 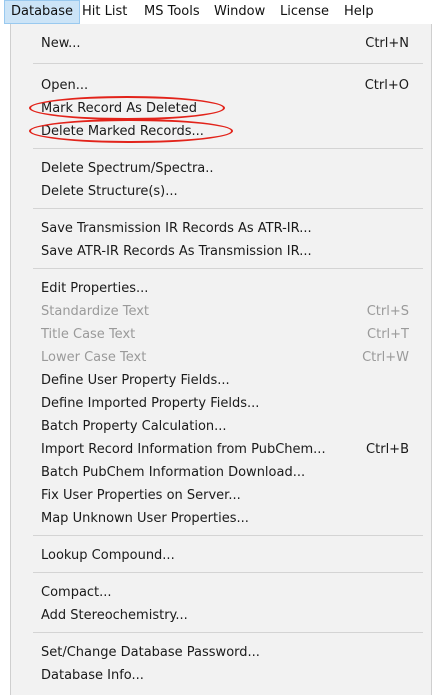 I want to click on menu-item-shortcut: Ctrl+N, so click(x=387, y=43).